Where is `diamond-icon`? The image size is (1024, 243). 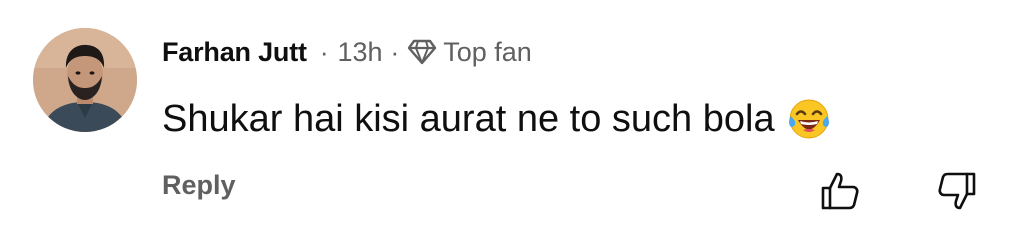 diamond-icon is located at coordinates (422, 52).